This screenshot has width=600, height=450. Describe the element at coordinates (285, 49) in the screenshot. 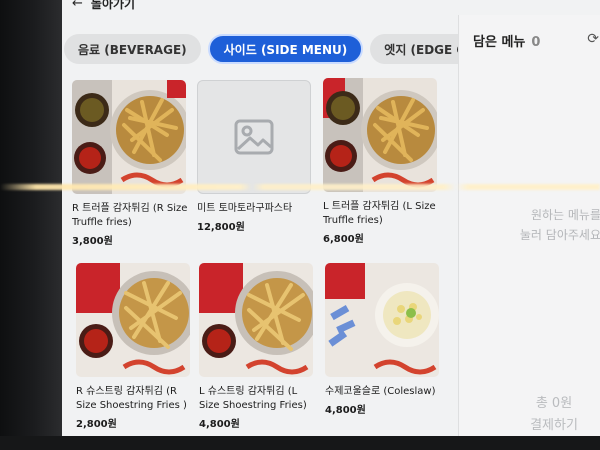

I see `tab-side-menu: 사이드 (SIDE MENU)` at that location.